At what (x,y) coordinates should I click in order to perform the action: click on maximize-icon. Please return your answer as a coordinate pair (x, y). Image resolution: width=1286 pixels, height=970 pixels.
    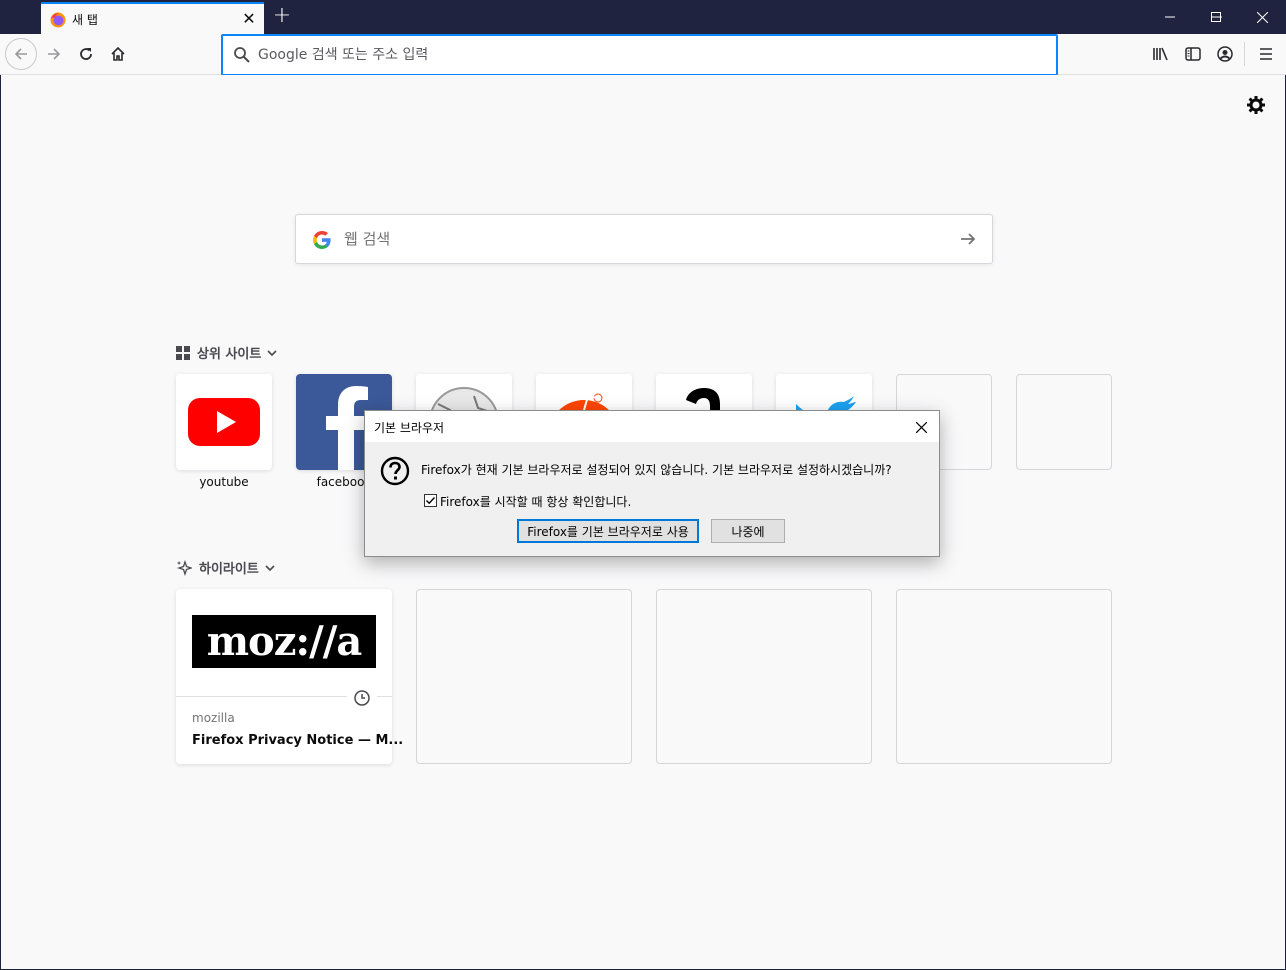
    Looking at the image, I should click on (1216, 17).